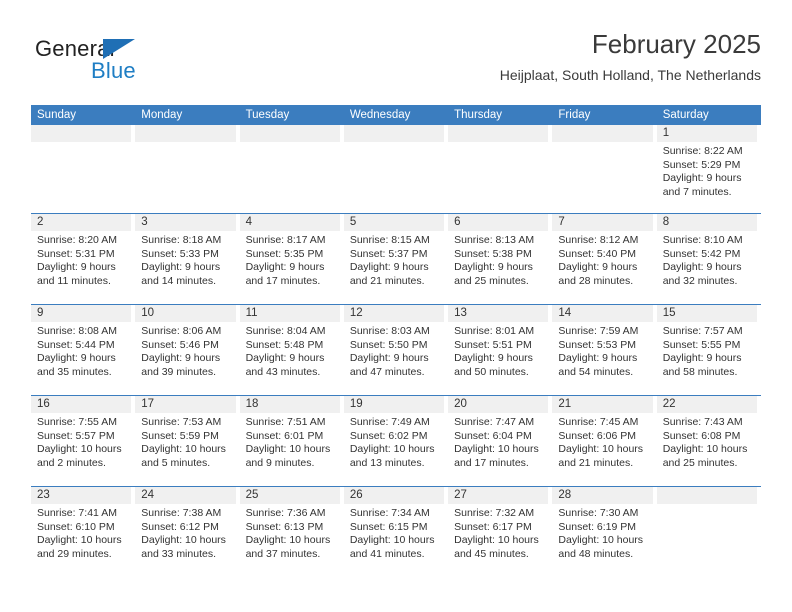 The height and width of the screenshot is (612, 792). What do you see at coordinates (178, 280) in the screenshot?
I see `daylight-text-line2: and 14 minutes.` at bounding box center [178, 280].